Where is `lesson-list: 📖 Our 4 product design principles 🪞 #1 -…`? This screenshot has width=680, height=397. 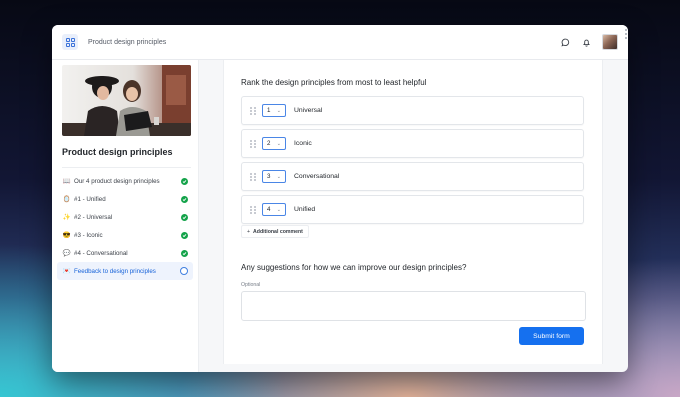 lesson-list: 📖 Our 4 product design principles 🪞 #1 -… is located at coordinates (125, 226).